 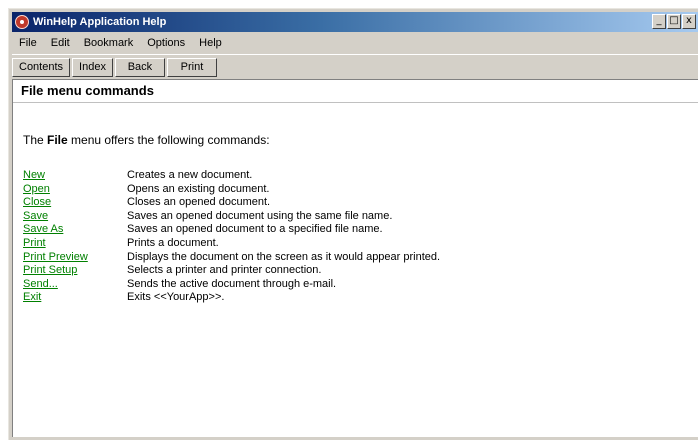 I want to click on command-link-close: Close, so click(x=75, y=203).